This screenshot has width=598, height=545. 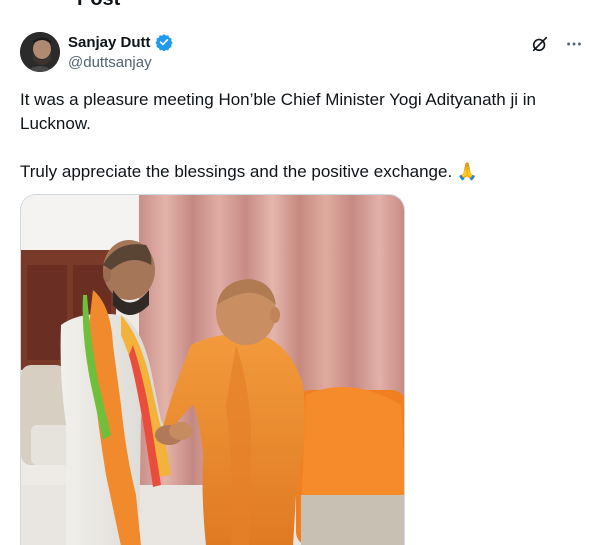 I want to click on grok-icon, so click(x=540, y=44).